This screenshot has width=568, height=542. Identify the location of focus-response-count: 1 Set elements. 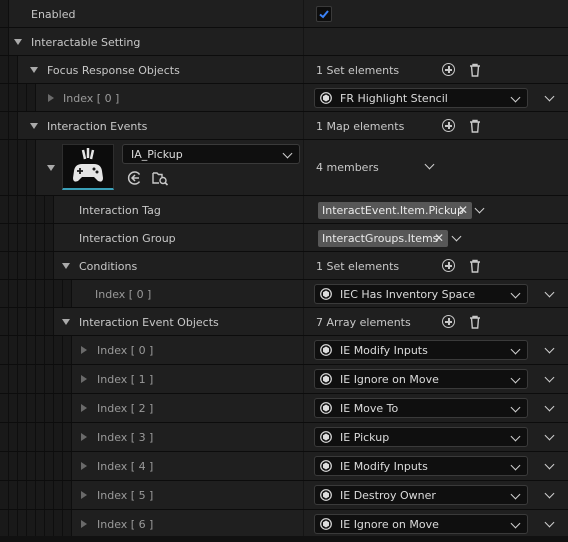
(358, 70).